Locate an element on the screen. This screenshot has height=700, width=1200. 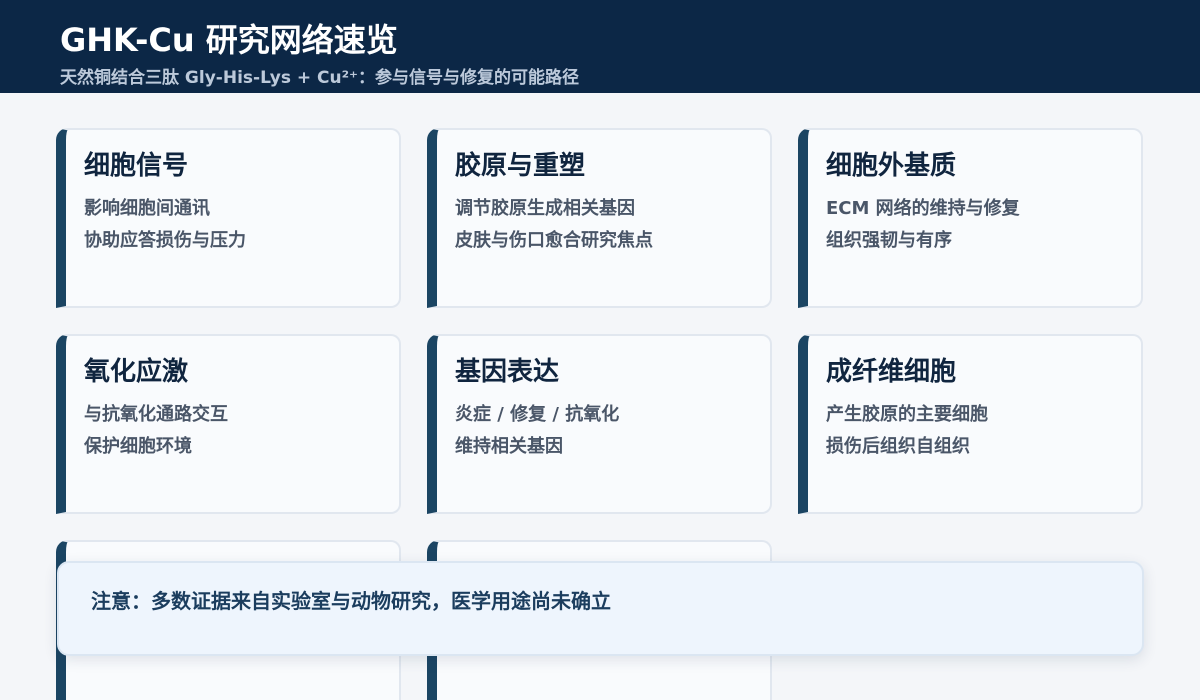
card-title: 细胞外基质 is located at coordinates (891, 166).